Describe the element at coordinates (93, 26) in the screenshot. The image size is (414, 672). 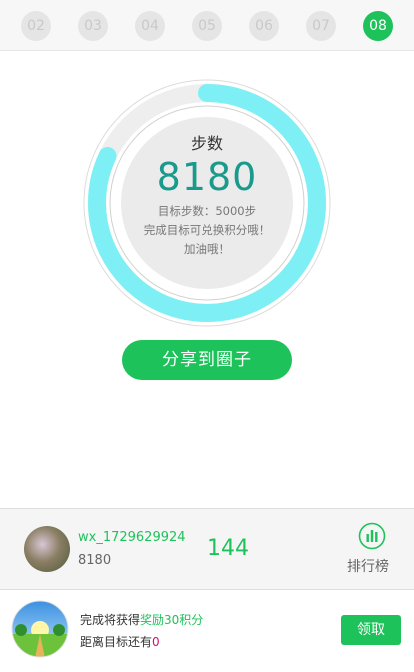
I see `date-item-03: 03` at that location.